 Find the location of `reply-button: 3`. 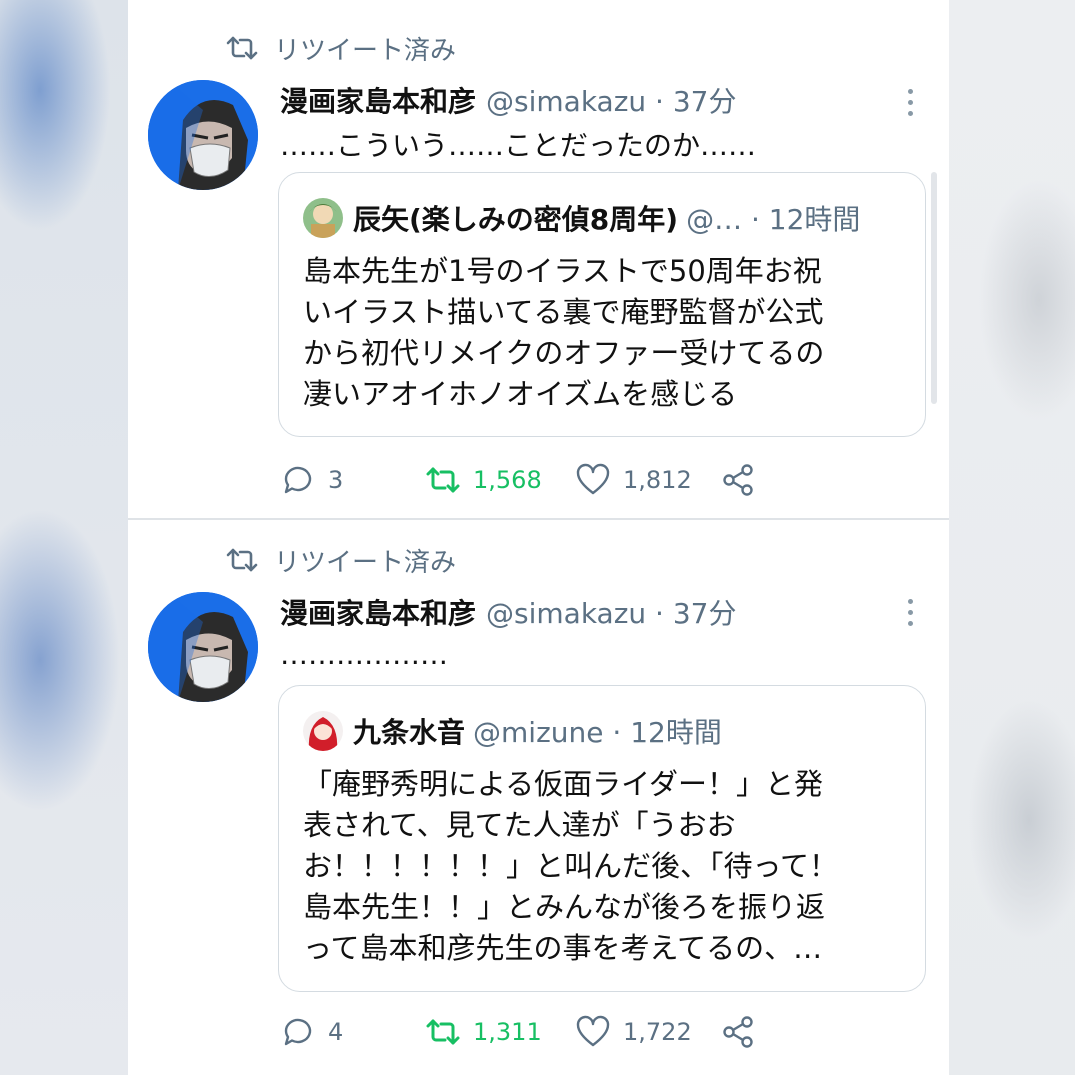

reply-button: 3 is located at coordinates (311, 480).